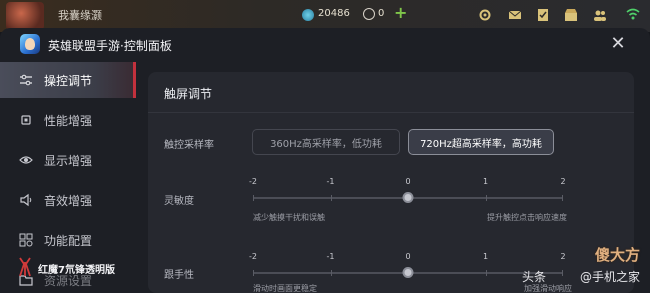  What do you see at coordinates (326, 142) in the screenshot?
I see `sample-rate-option-360: 360Hz高采样率，低功耗` at bounding box center [326, 142].